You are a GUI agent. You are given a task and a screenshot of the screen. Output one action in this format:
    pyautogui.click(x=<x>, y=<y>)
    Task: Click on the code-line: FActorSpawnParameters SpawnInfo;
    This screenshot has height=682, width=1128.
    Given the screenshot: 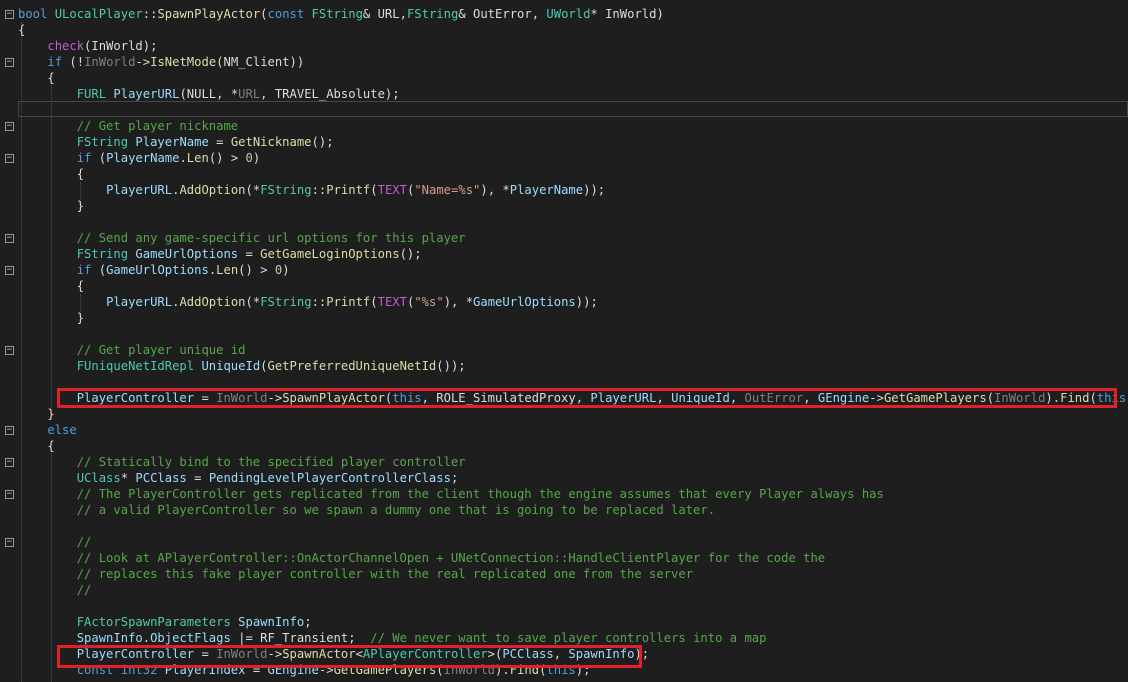 What is the action you would take?
    pyautogui.click(x=564, y=622)
    